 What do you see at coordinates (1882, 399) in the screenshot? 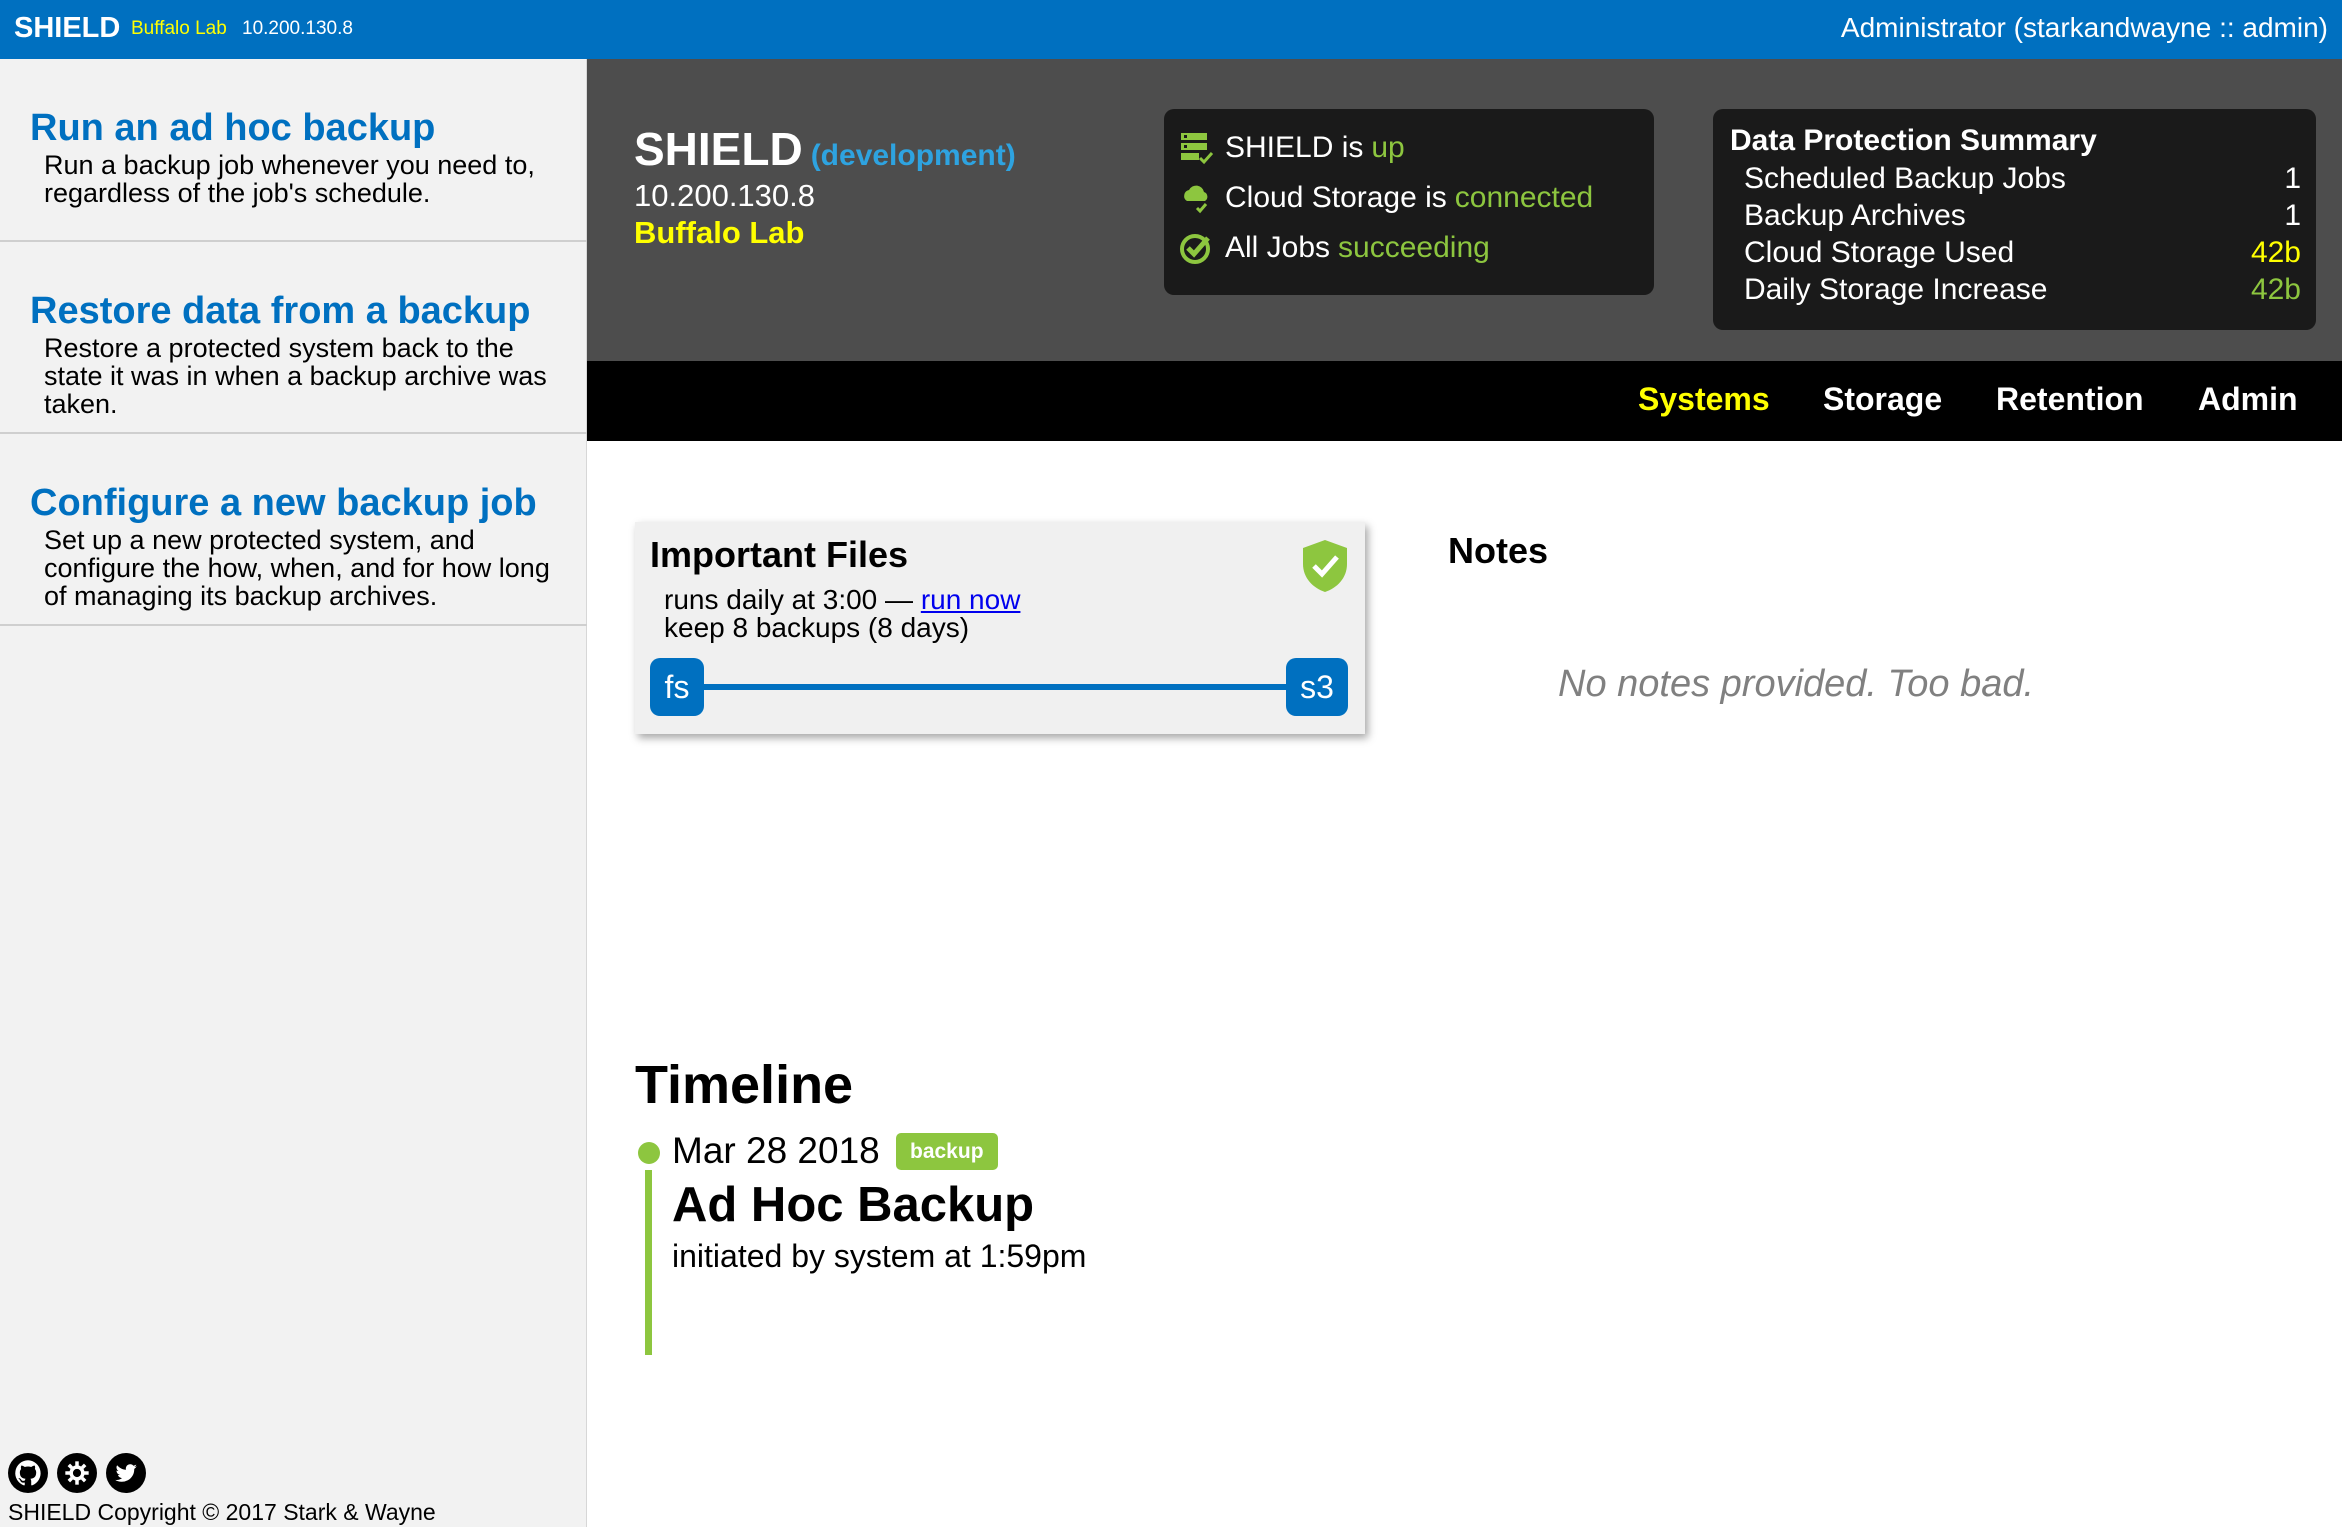
I see `tab-storage: Storage` at bounding box center [1882, 399].